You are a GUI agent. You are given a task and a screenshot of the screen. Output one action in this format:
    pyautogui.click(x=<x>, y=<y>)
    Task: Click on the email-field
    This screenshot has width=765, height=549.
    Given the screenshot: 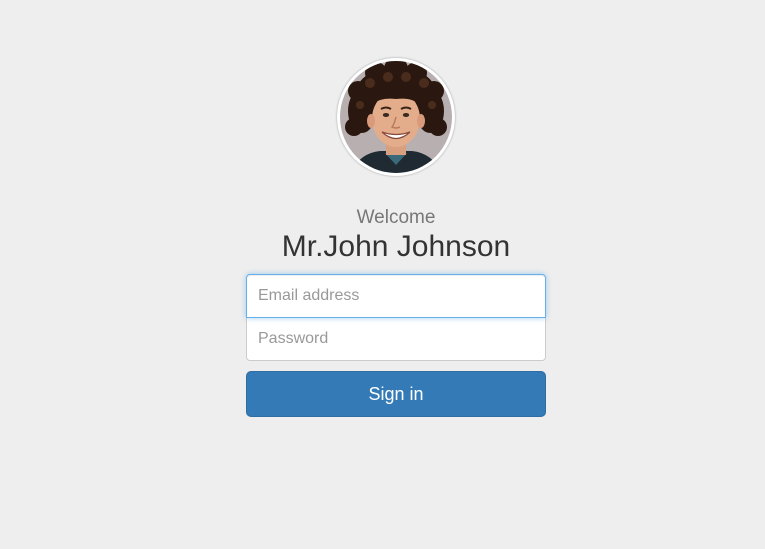 What is the action you would take?
    pyautogui.click(x=396, y=296)
    